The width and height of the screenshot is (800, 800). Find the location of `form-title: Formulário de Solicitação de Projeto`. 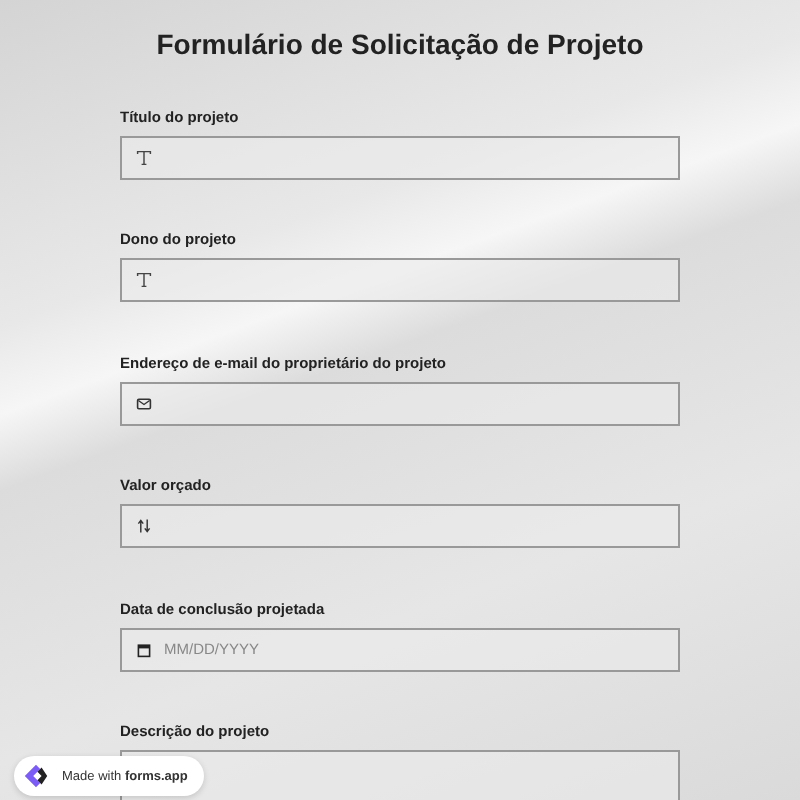

form-title: Formulário de Solicitação de Projeto is located at coordinates (400, 45).